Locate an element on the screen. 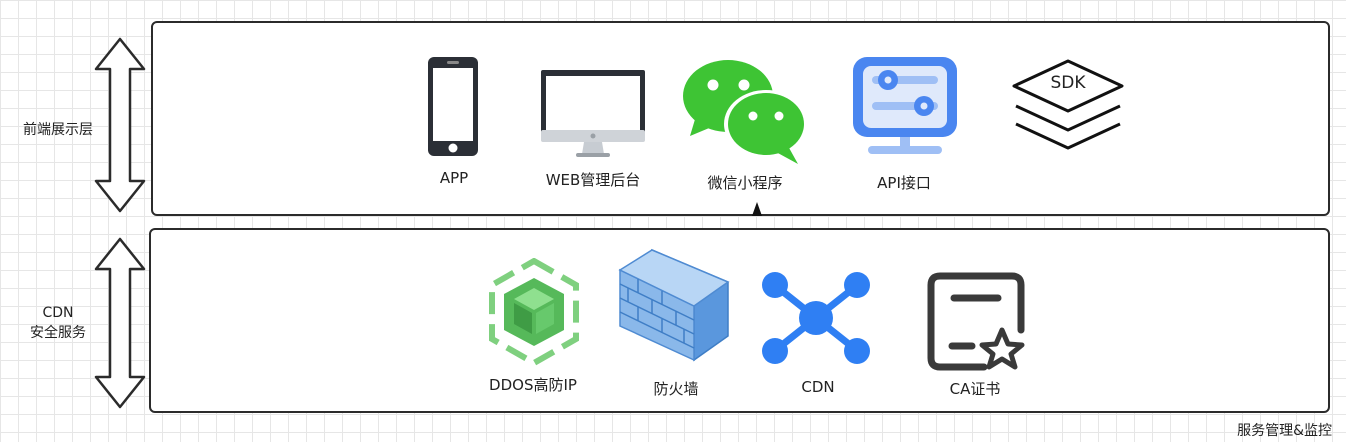  cdn-layer-label-line2: 安全服务 is located at coordinates (58, 333).